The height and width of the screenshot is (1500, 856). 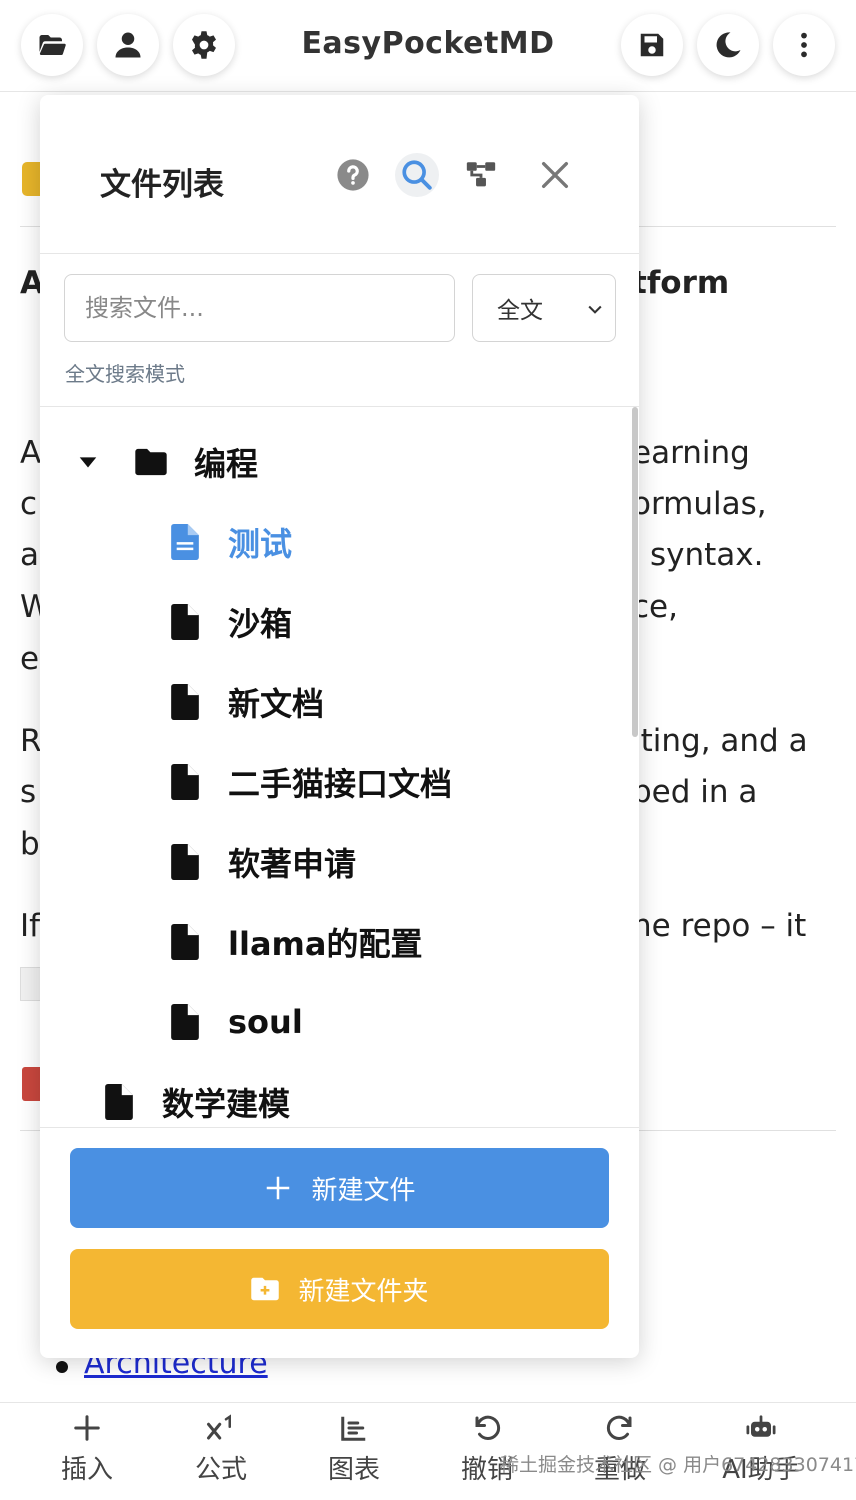 What do you see at coordinates (695, 792) in the screenshot?
I see `doc-text: ped in a` at bounding box center [695, 792].